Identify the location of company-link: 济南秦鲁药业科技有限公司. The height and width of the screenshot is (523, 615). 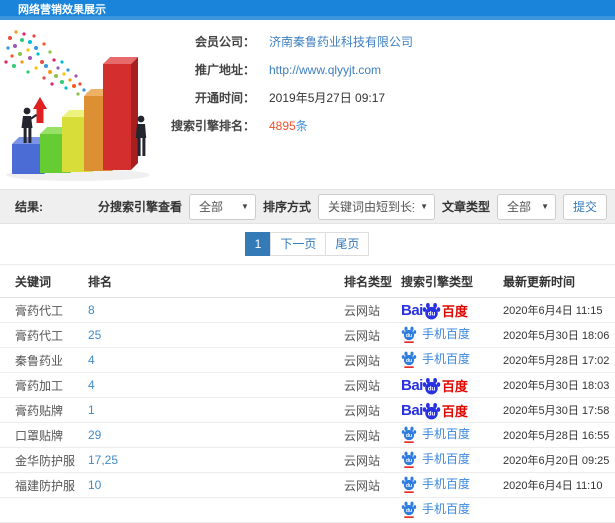
(341, 41).